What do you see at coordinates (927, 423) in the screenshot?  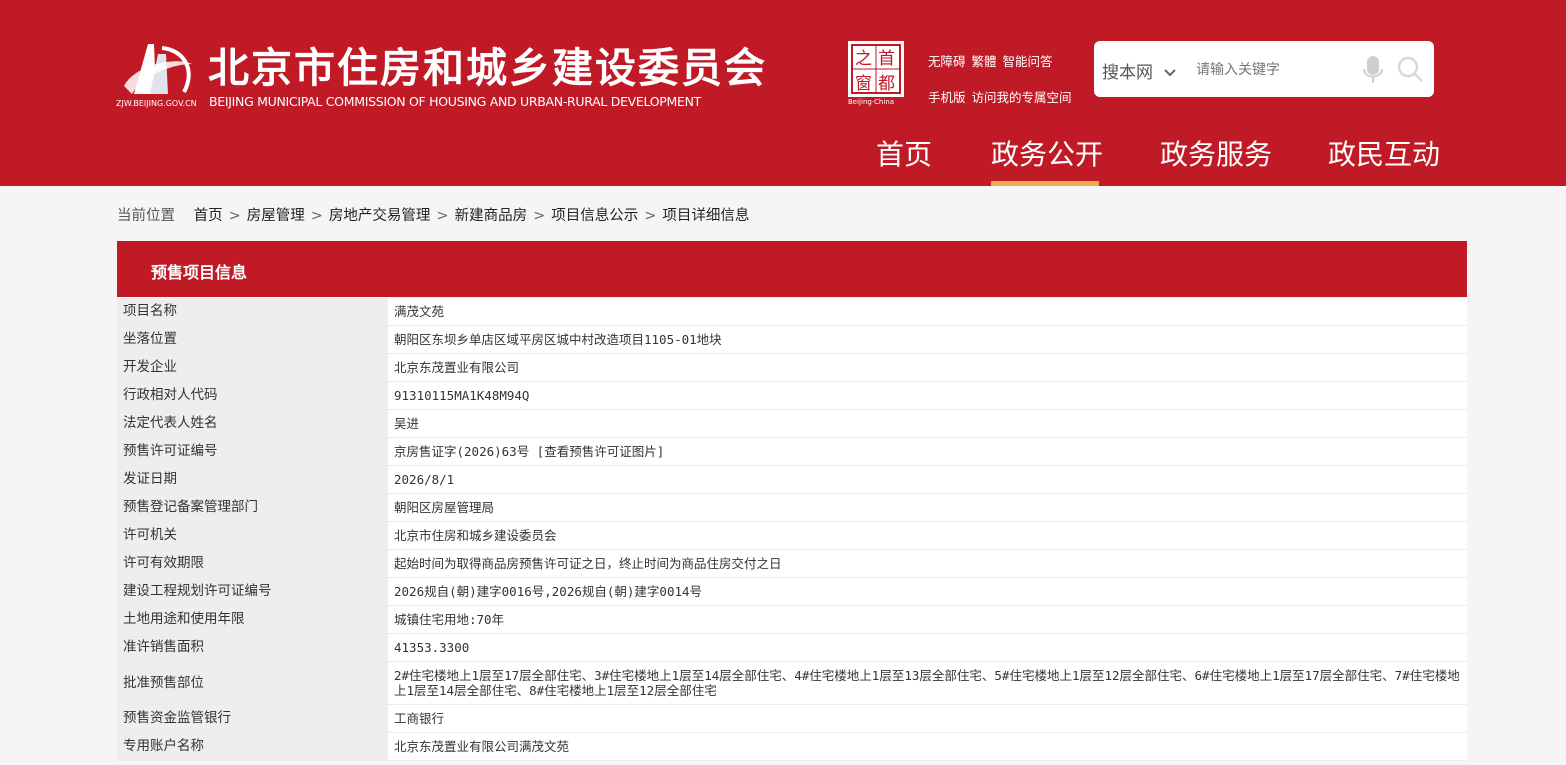 I see `row-value: 吴进` at bounding box center [927, 423].